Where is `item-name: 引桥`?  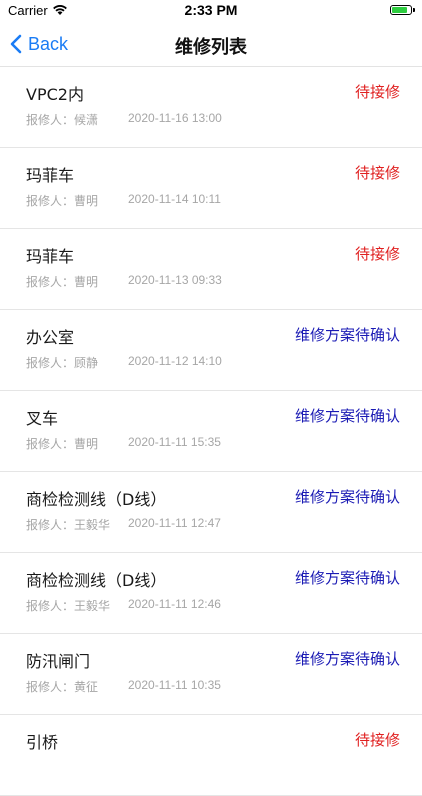
item-name: 引桥 is located at coordinates (42, 742).